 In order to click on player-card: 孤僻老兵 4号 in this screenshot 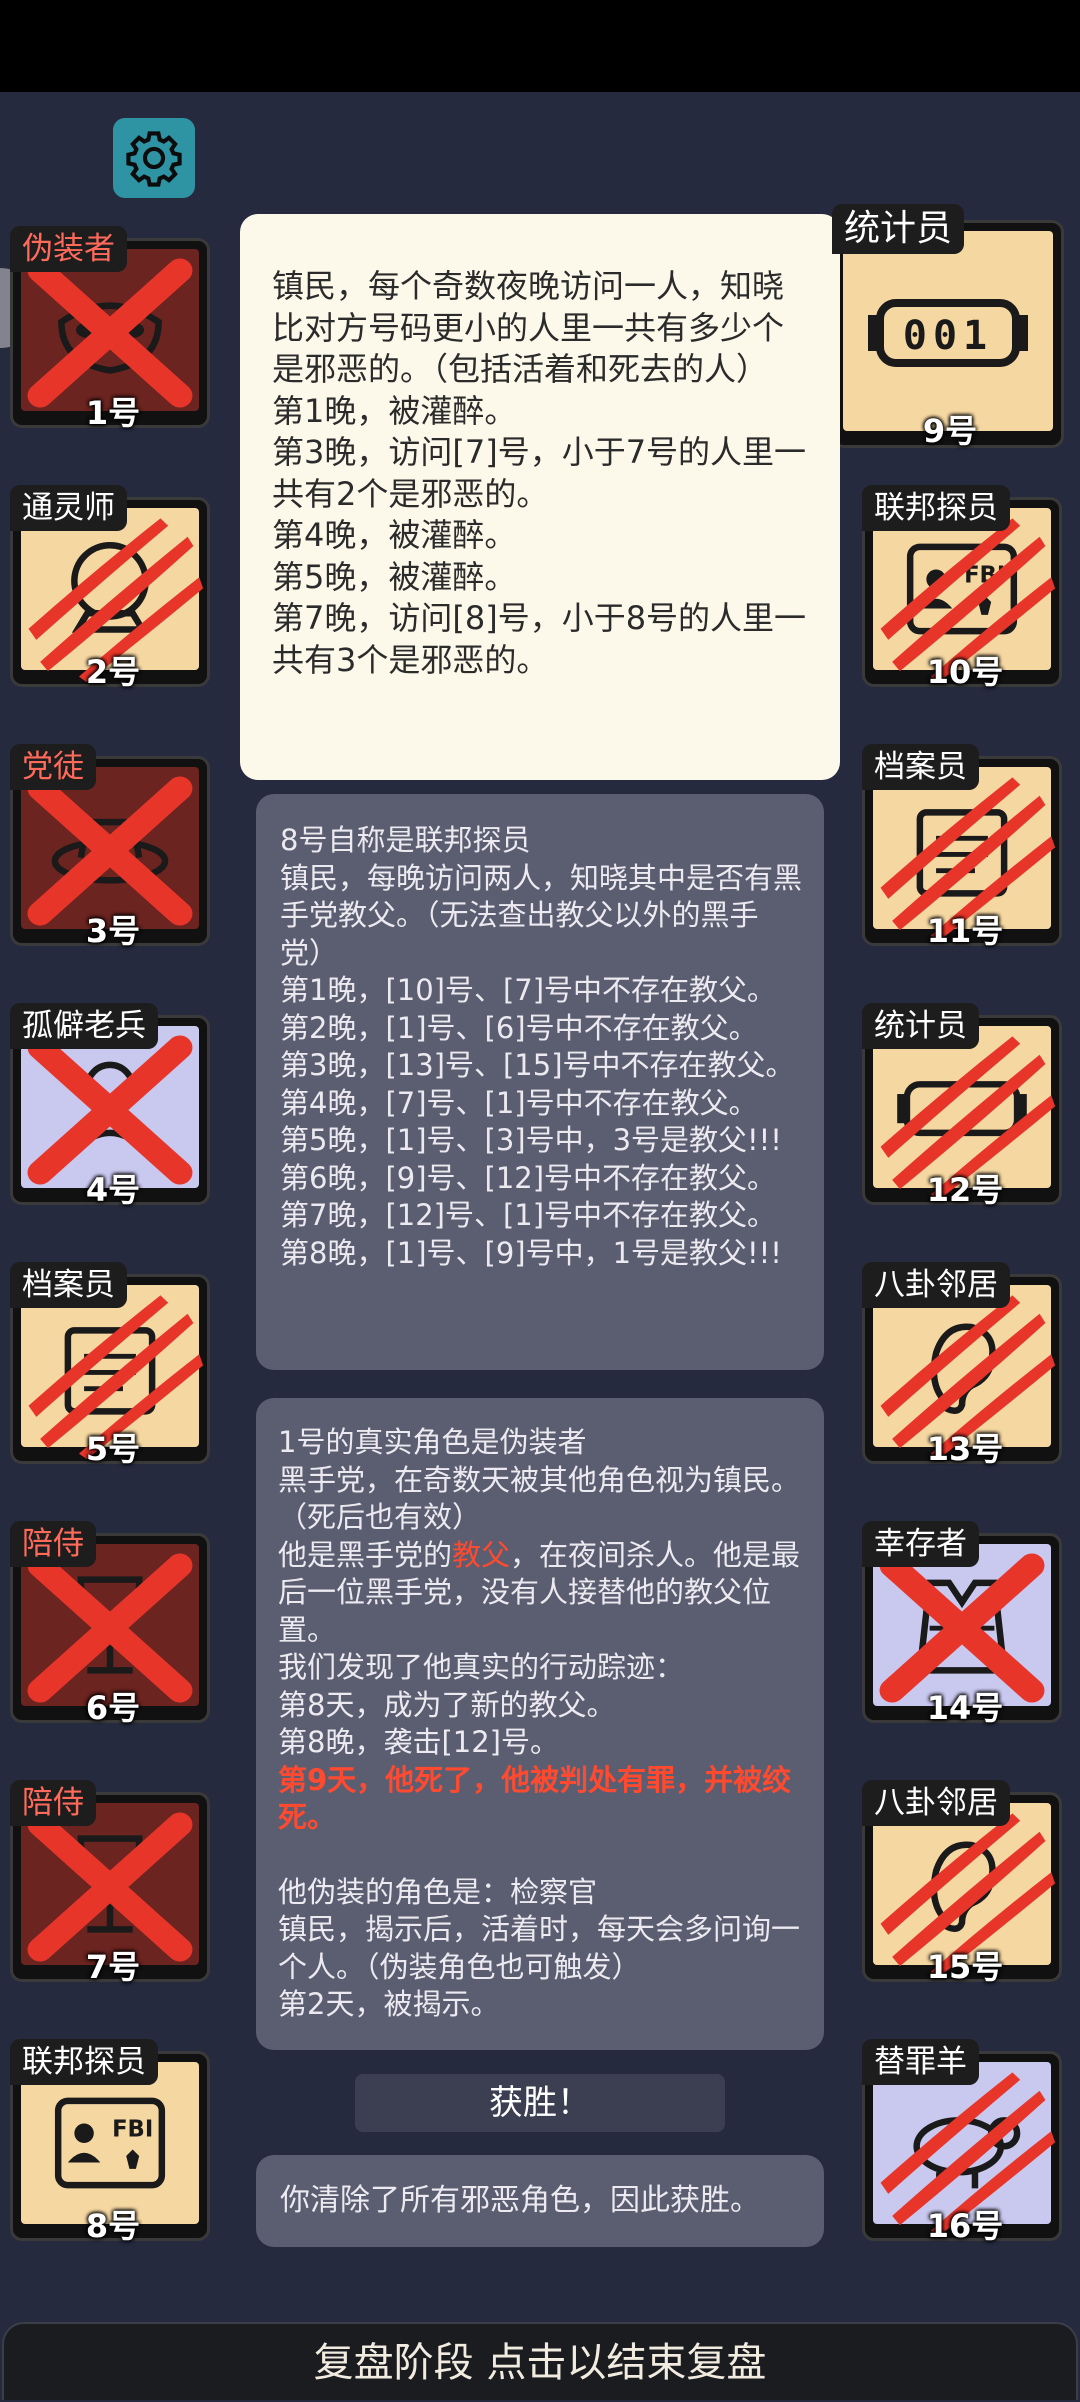, I will do `click(113, 1106)`.